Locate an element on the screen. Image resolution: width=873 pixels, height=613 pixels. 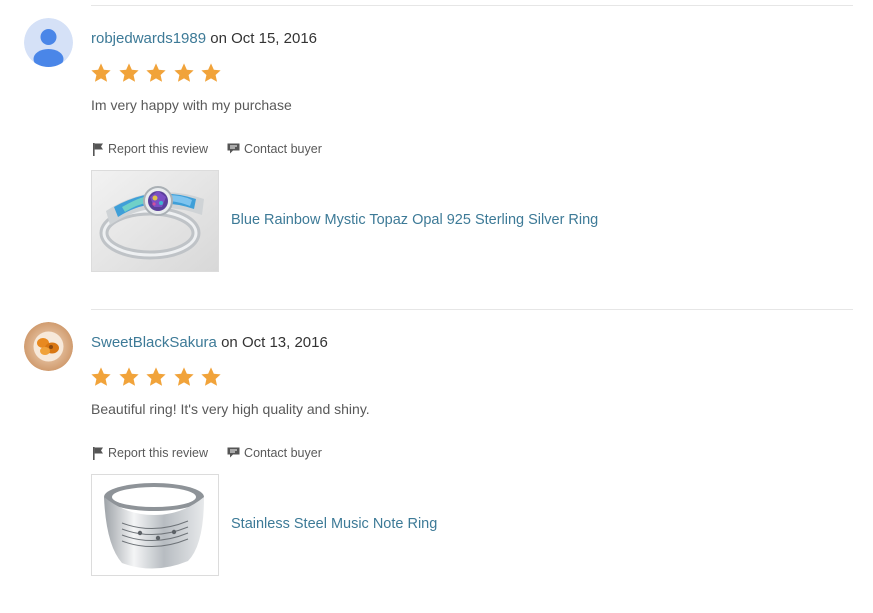
review-date: Oct 15, 2016 is located at coordinates (274, 38).